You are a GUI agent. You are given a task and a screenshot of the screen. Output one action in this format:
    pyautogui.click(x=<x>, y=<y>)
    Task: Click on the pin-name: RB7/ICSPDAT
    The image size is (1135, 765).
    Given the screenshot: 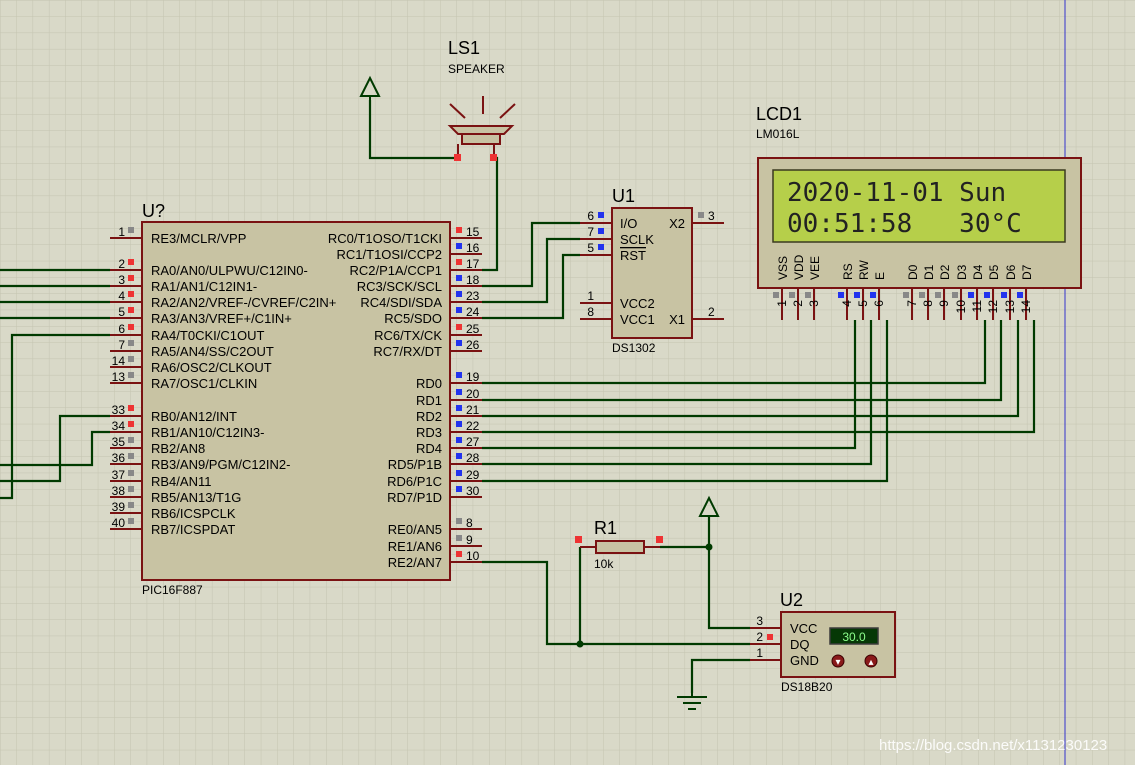 What is the action you would take?
    pyautogui.click(x=193, y=529)
    